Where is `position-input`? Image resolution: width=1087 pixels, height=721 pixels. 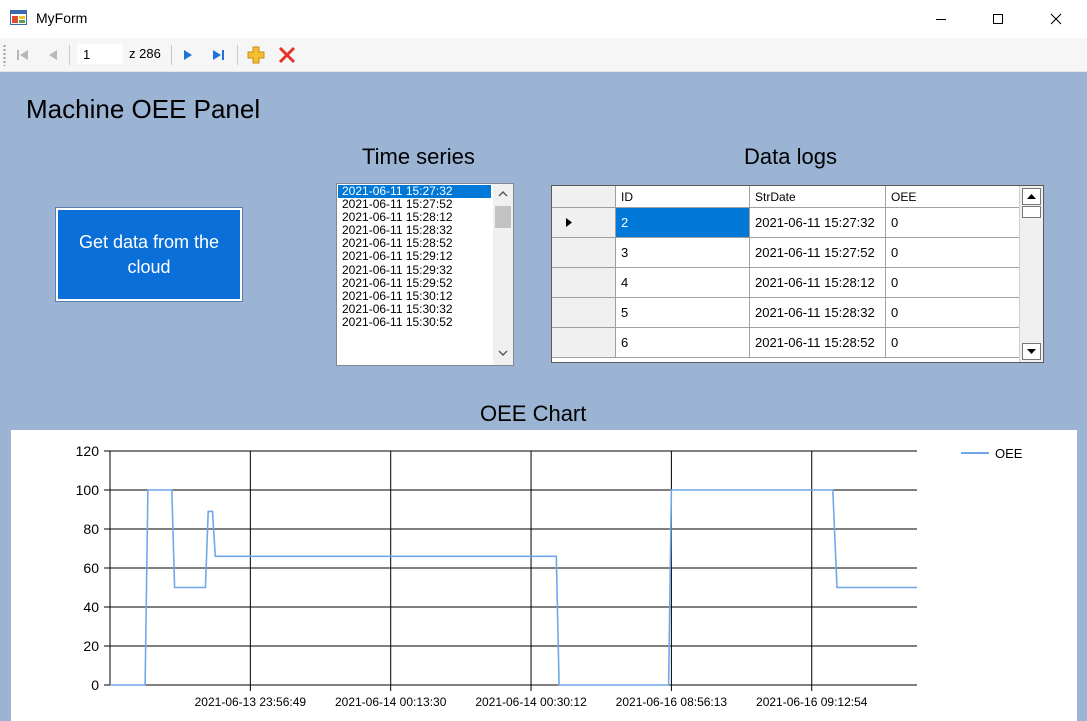 position-input is located at coordinates (100, 54).